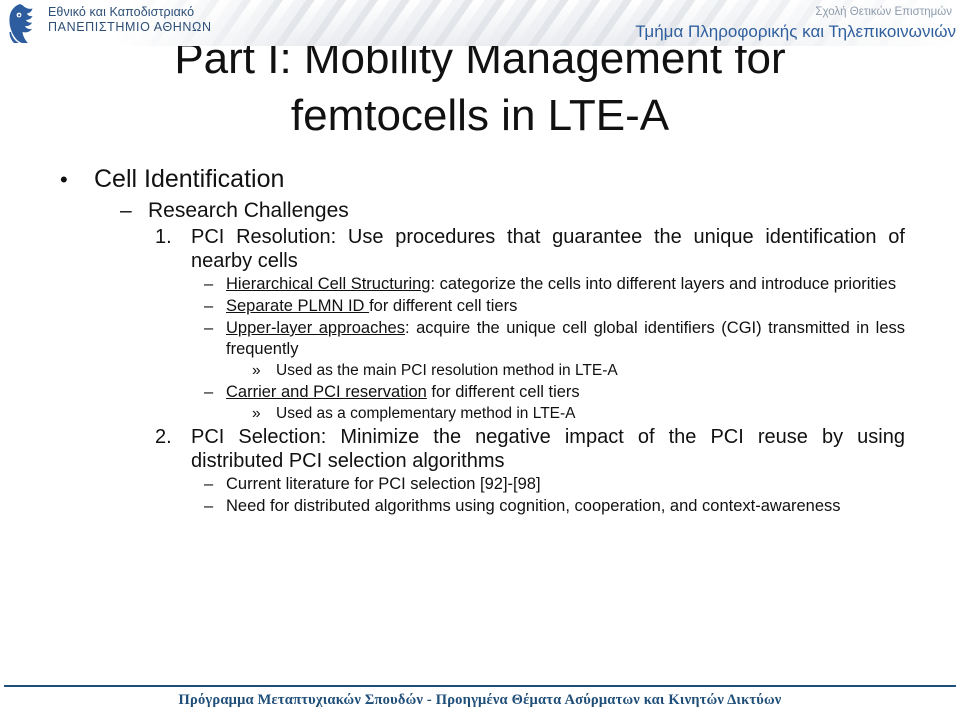 This screenshot has width=960, height=717. What do you see at coordinates (326, 392) in the screenshot?
I see `subitem-carrier-pci-reservation-term: Carrier and PCI reservation` at bounding box center [326, 392].